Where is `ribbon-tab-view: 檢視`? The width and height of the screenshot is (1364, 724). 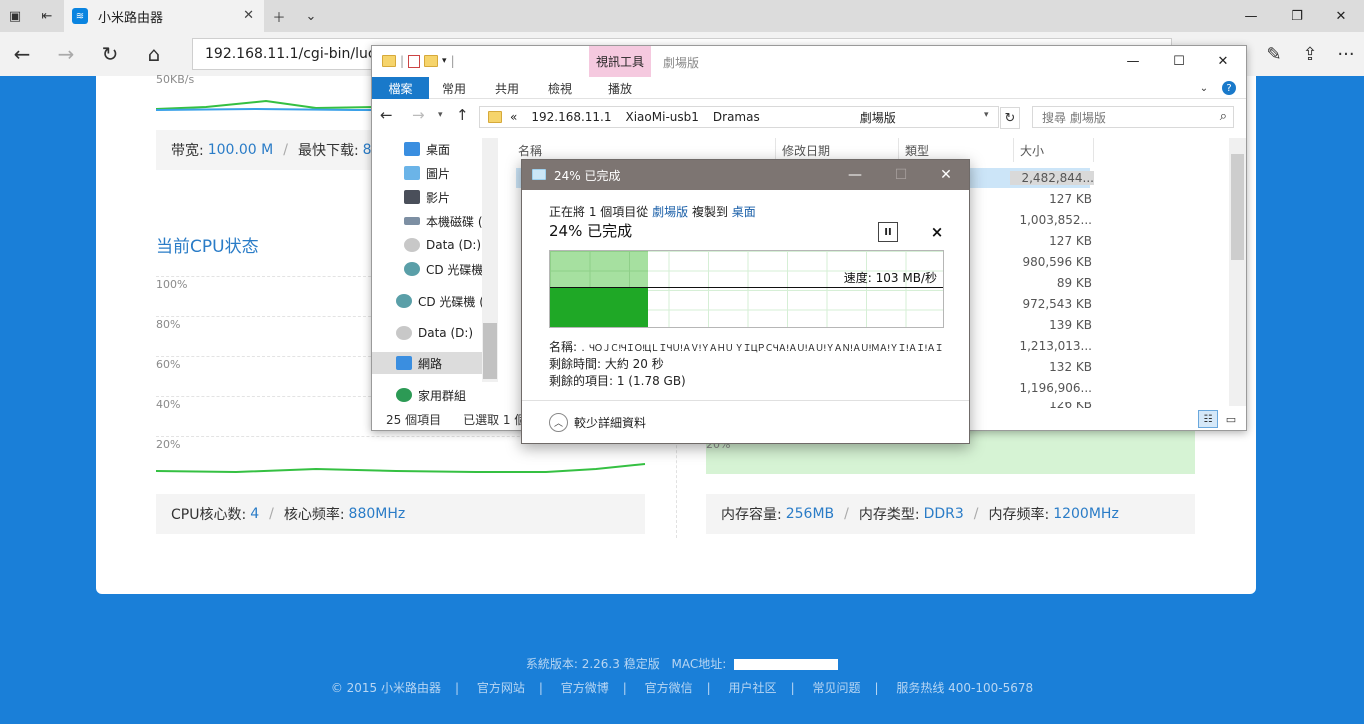 ribbon-tab-view: 檢視 is located at coordinates (560, 88).